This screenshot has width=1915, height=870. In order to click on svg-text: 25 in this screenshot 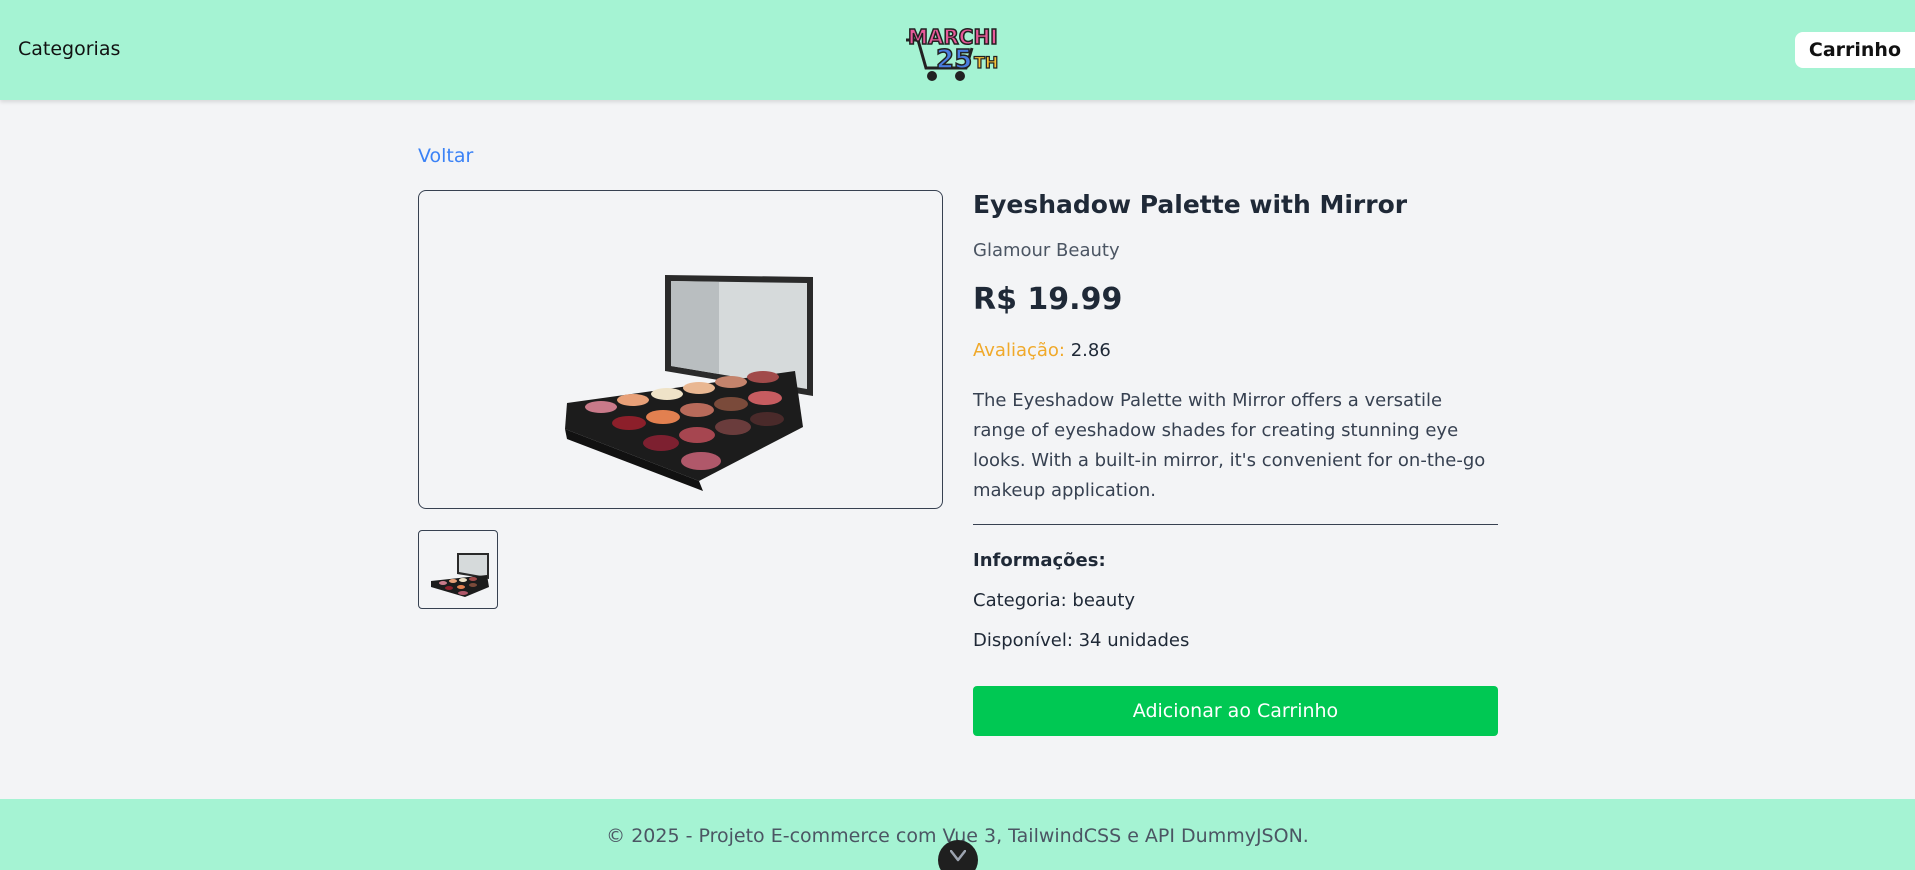, I will do `click(954, 60)`.